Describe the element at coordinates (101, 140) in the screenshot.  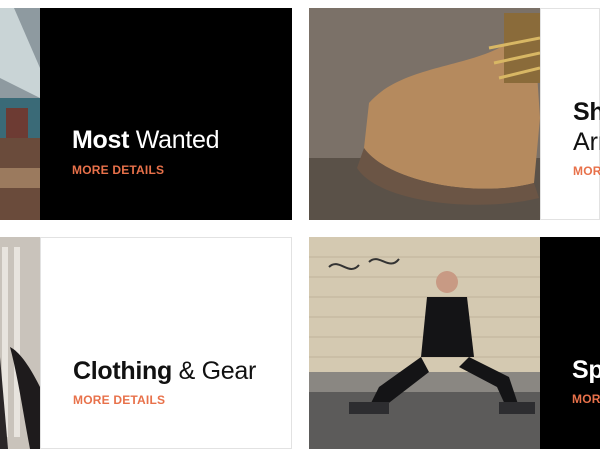
I see `card-title-bold: Most` at that location.